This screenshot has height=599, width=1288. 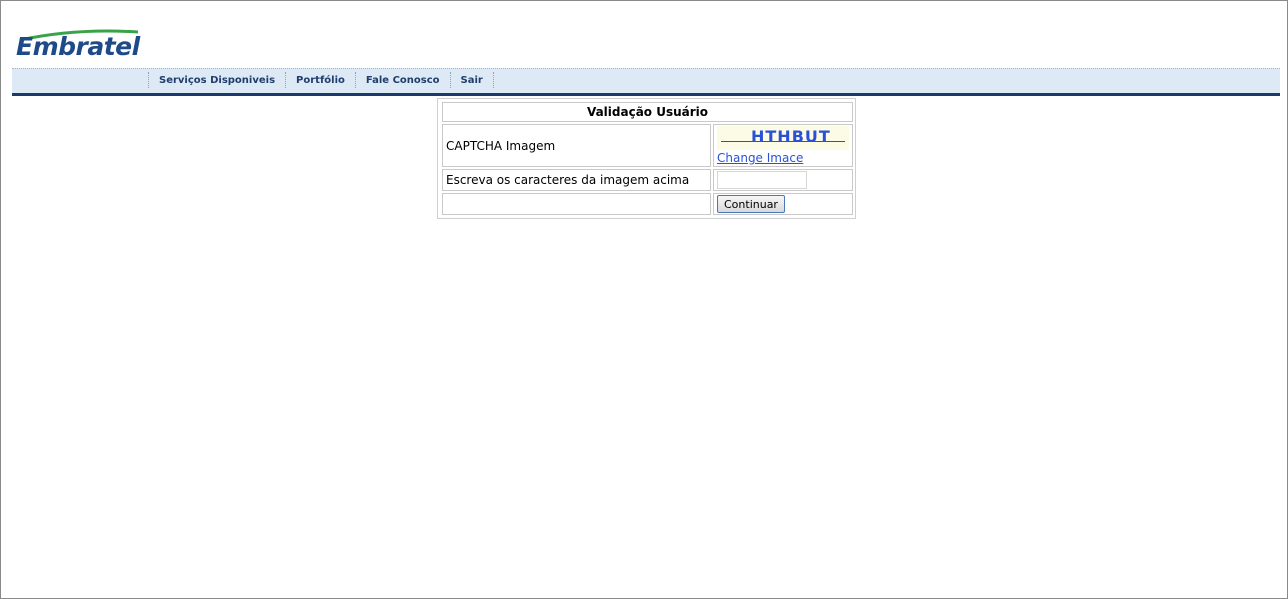 I want to click on captcha-cell: HTHBUT Change Imace, so click(x=783, y=145).